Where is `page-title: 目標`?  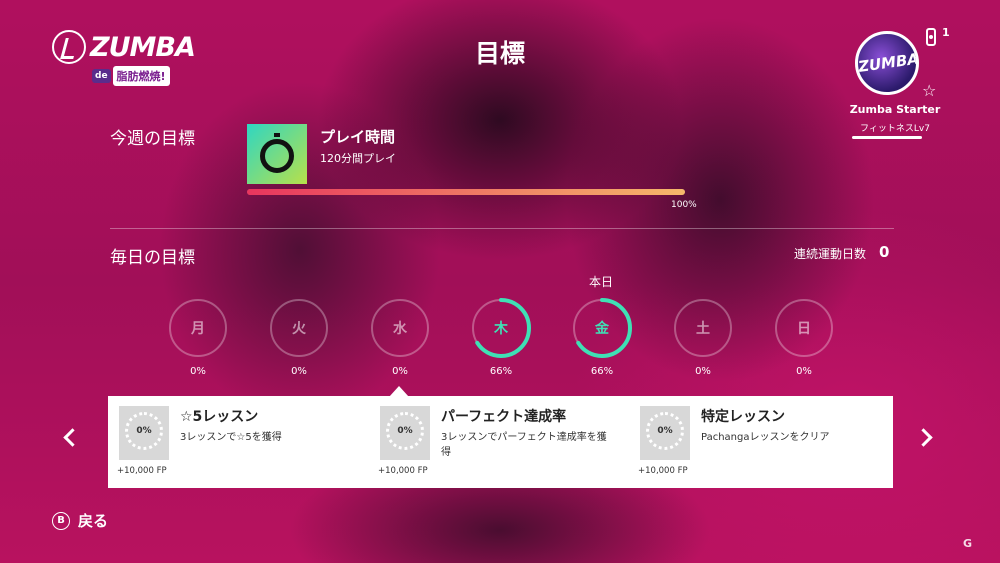 page-title: 目標 is located at coordinates (499, 53).